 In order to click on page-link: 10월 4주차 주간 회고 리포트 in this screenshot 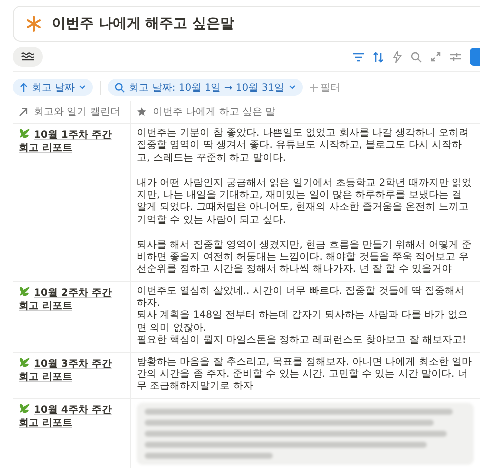, I will do `click(71, 416)`.